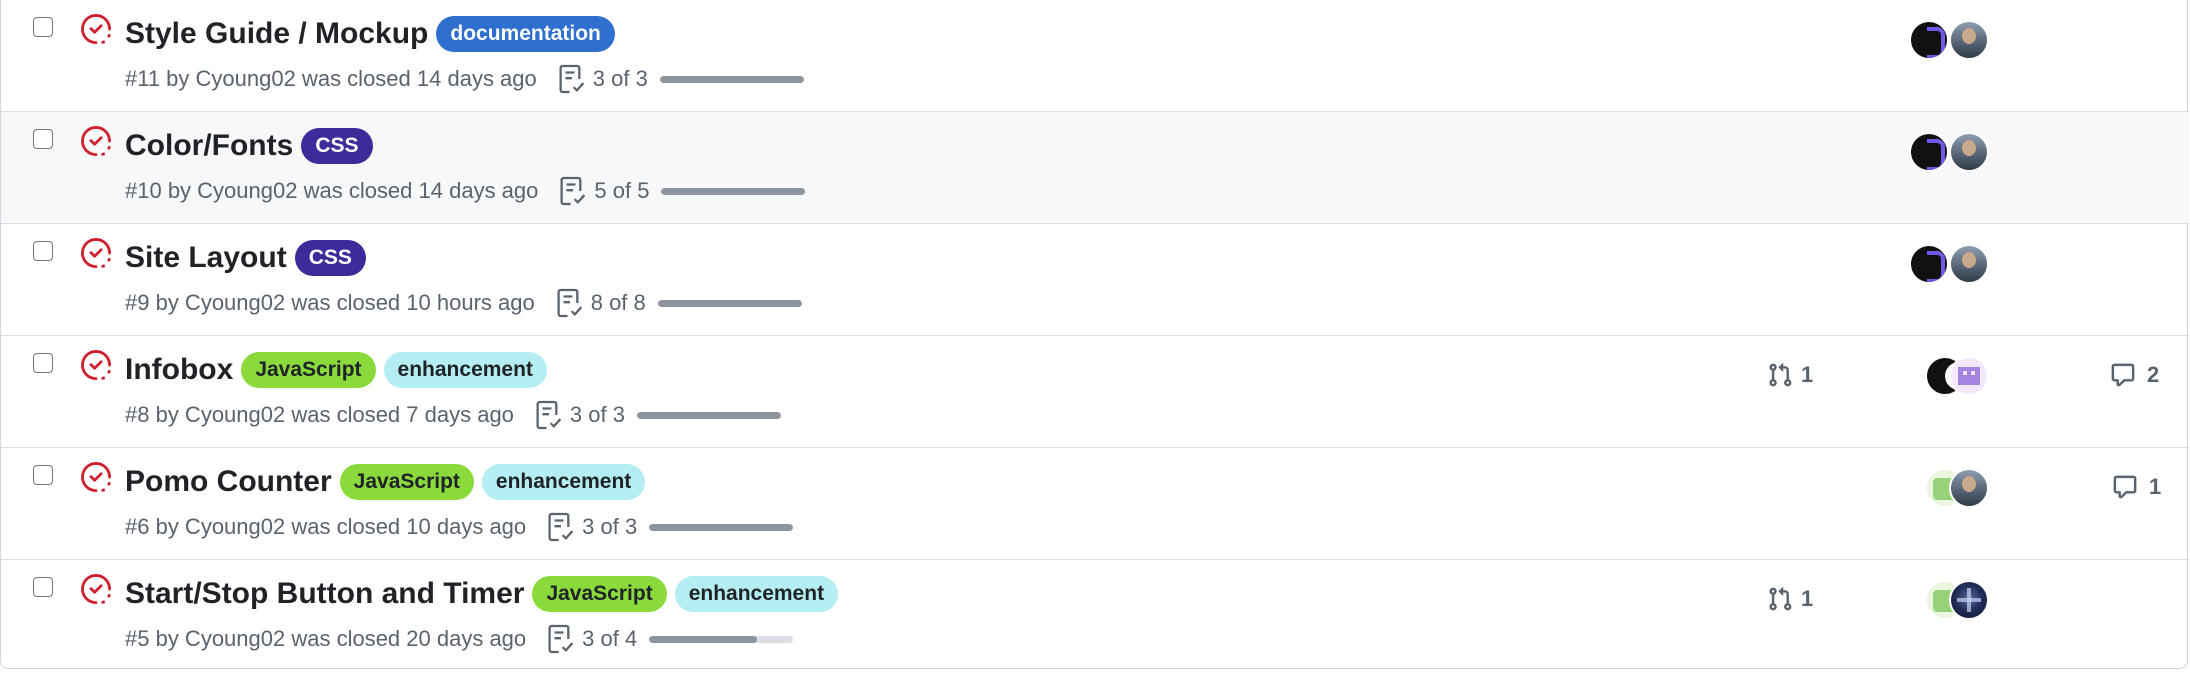 Image resolution: width=2190 pixels, height=676 pixels. What do you see at coordinates (610, 638) in the screenshot?
I see `task-count: 3 of 4` at bounding box center [610, 638].